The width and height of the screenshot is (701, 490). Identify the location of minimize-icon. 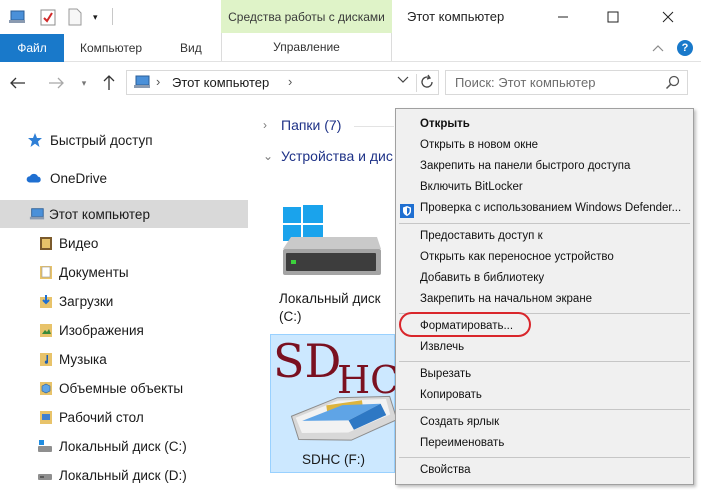
(563, 16).